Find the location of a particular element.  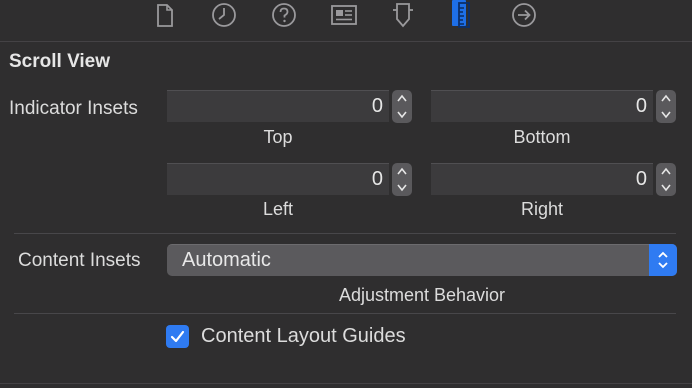

toolbar-divider is located at coordinates (346, 41).